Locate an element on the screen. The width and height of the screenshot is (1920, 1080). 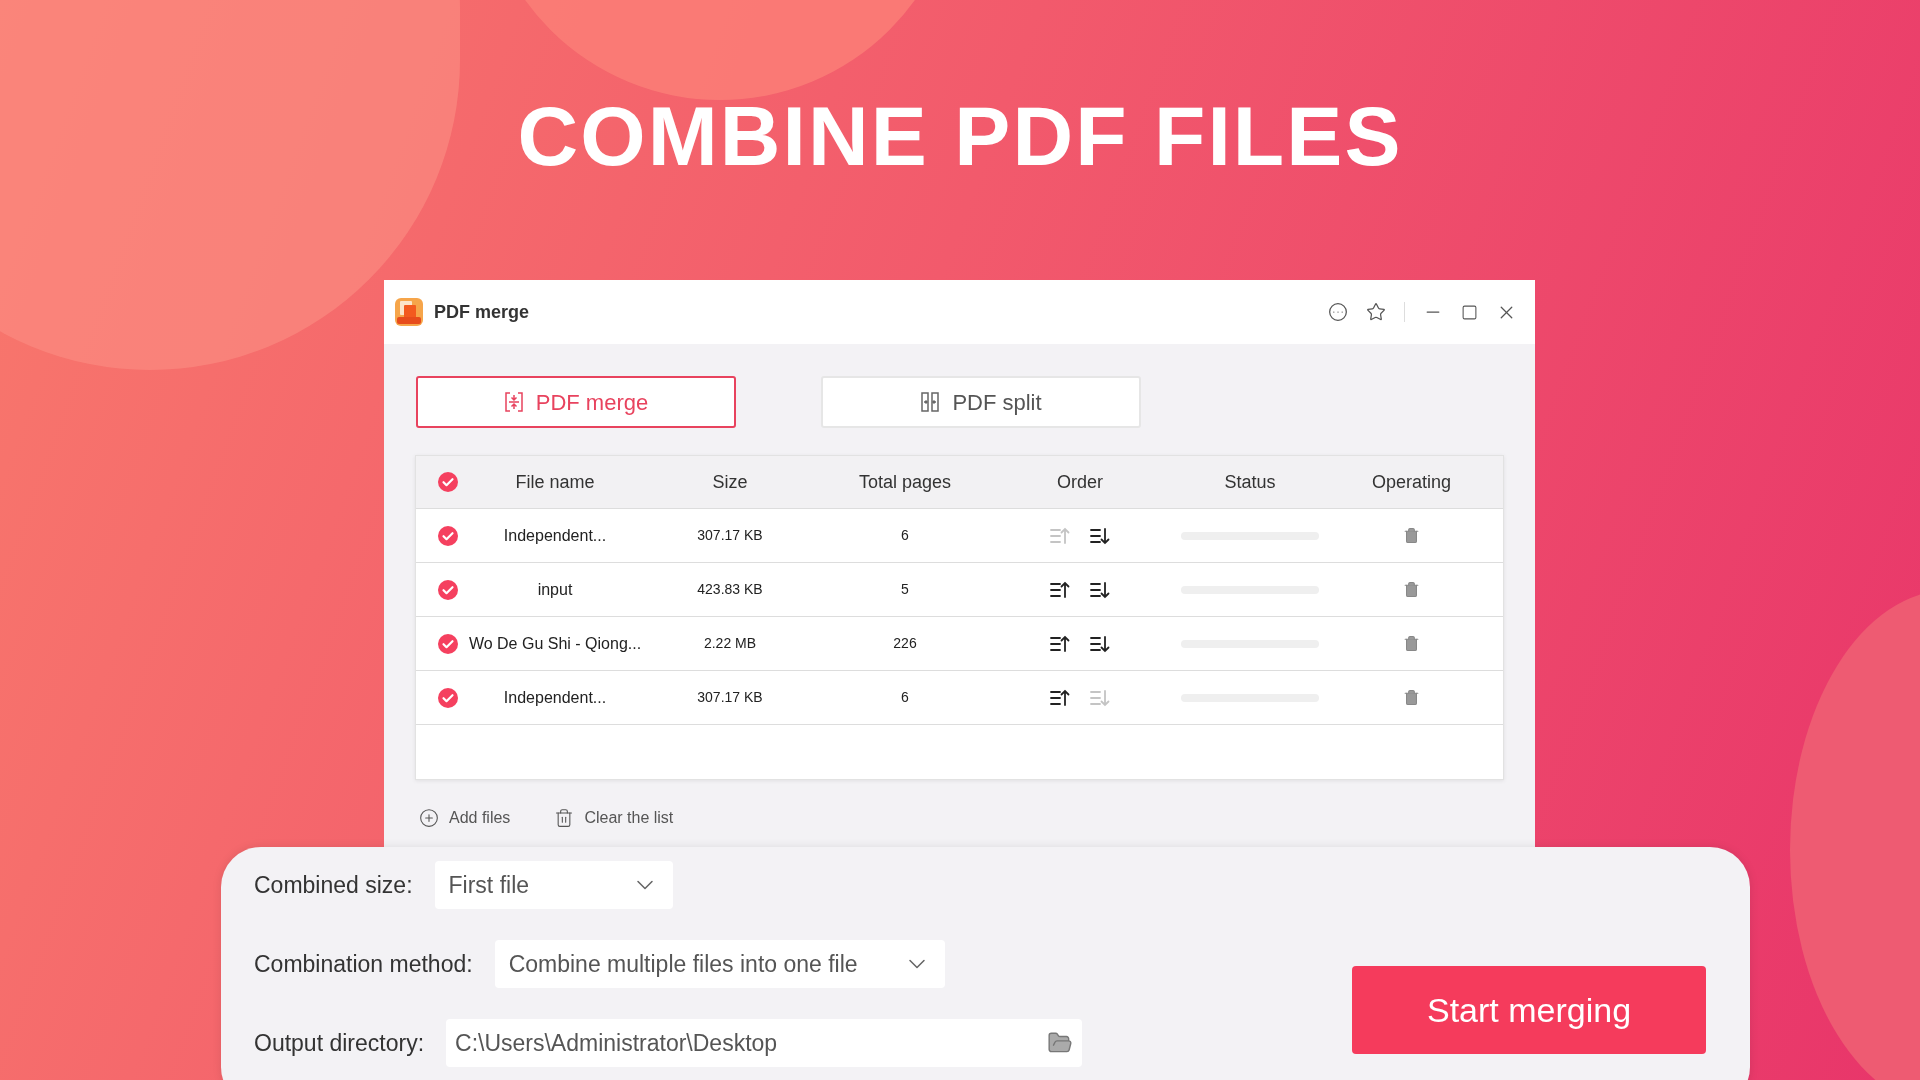
column-header: File name is located at coordinates (555, 482).